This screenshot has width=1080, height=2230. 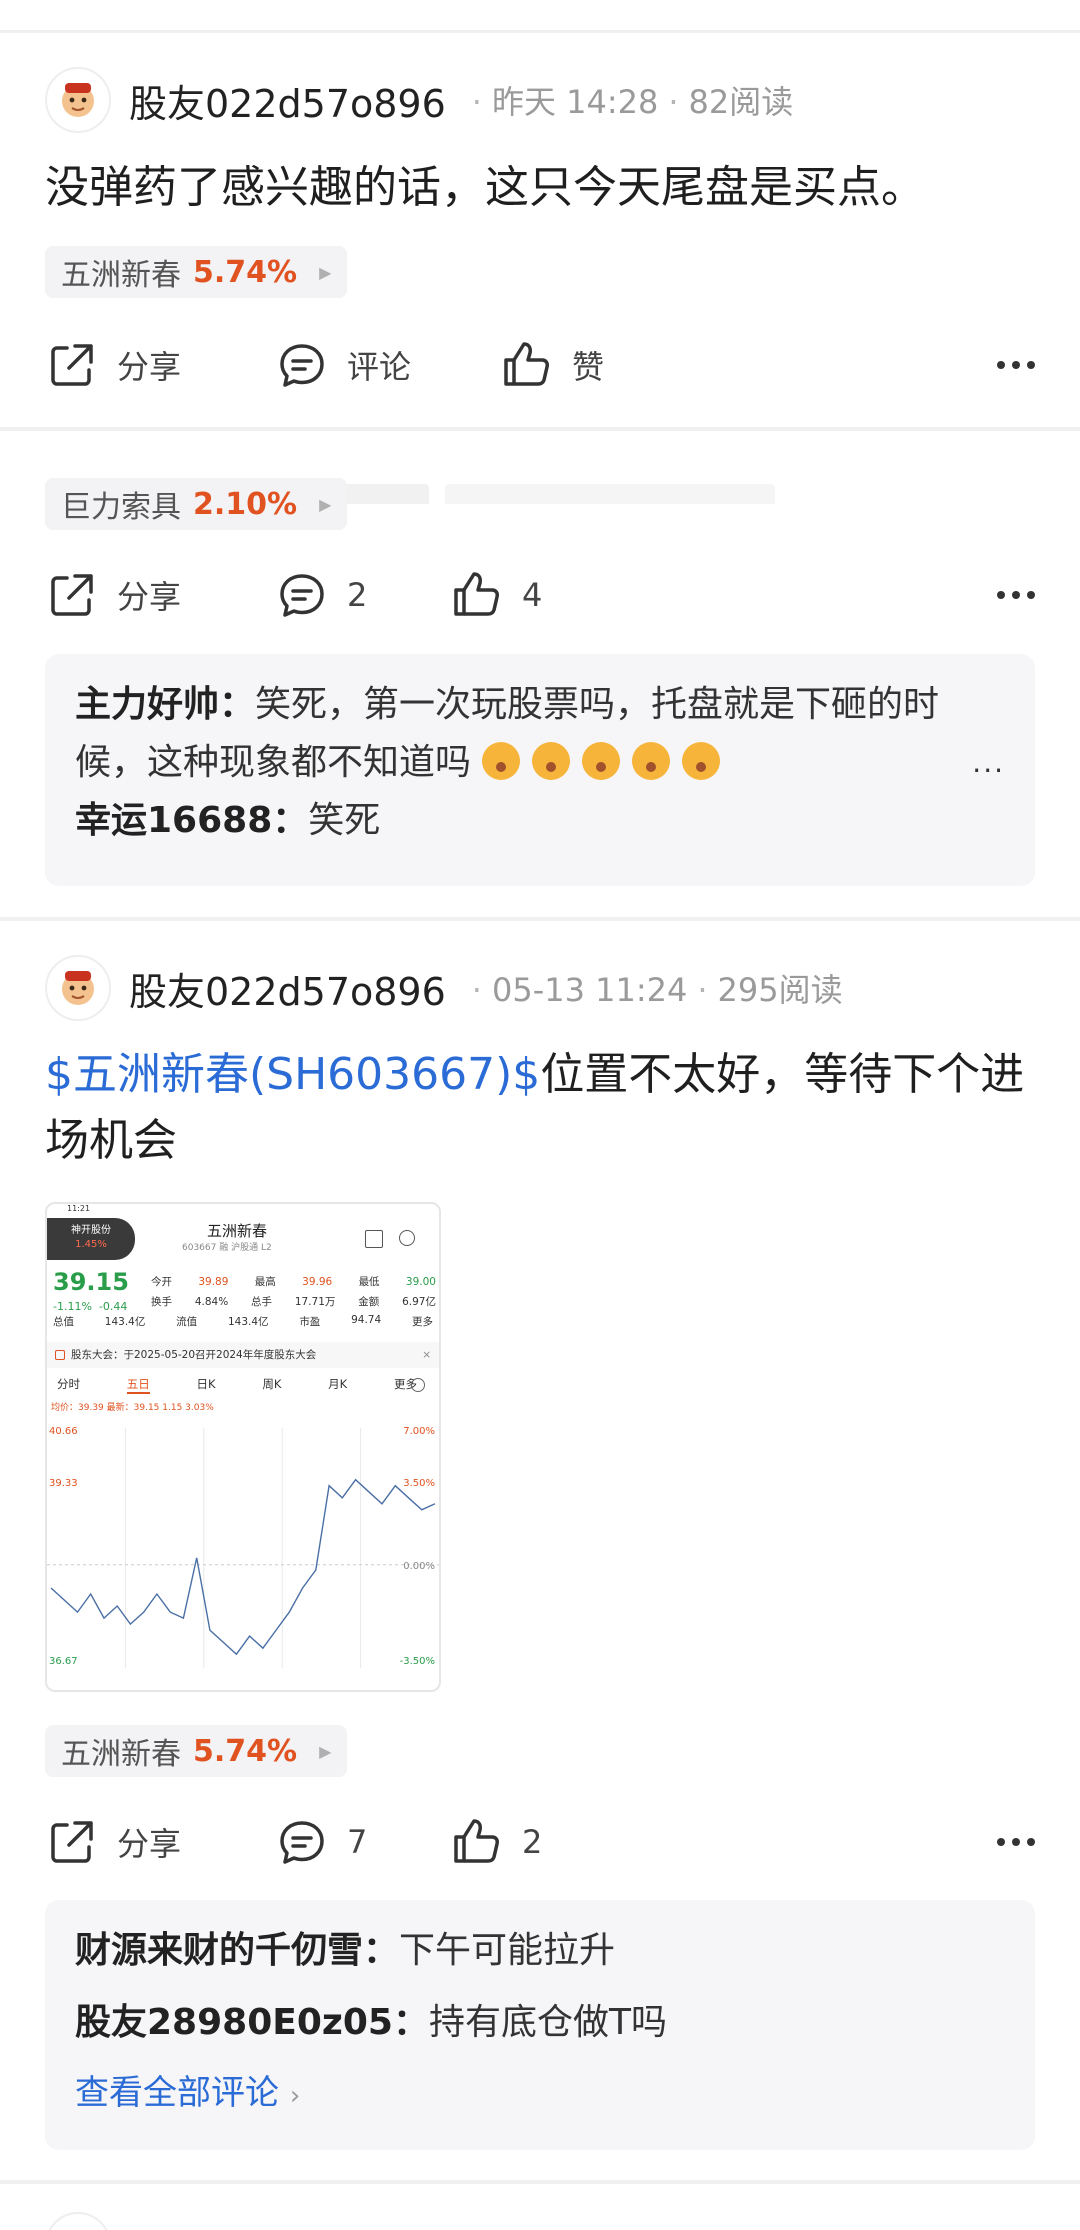 I want to click on like-button: 4, so click(x=496, y=595).